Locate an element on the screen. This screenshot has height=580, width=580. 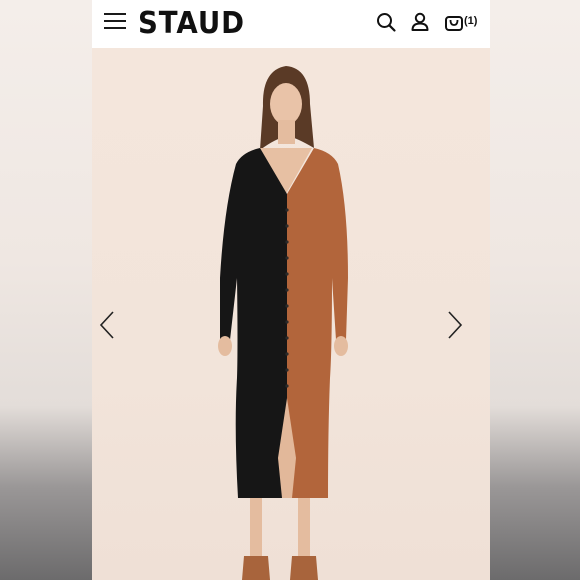
hamburger-menu-icon is located at coordinates (115, 22).